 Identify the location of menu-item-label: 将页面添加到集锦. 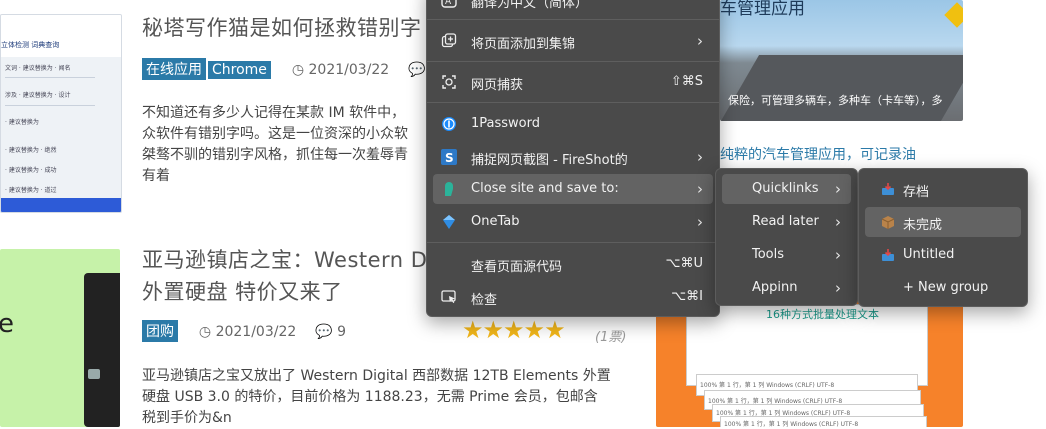
(523, 44).